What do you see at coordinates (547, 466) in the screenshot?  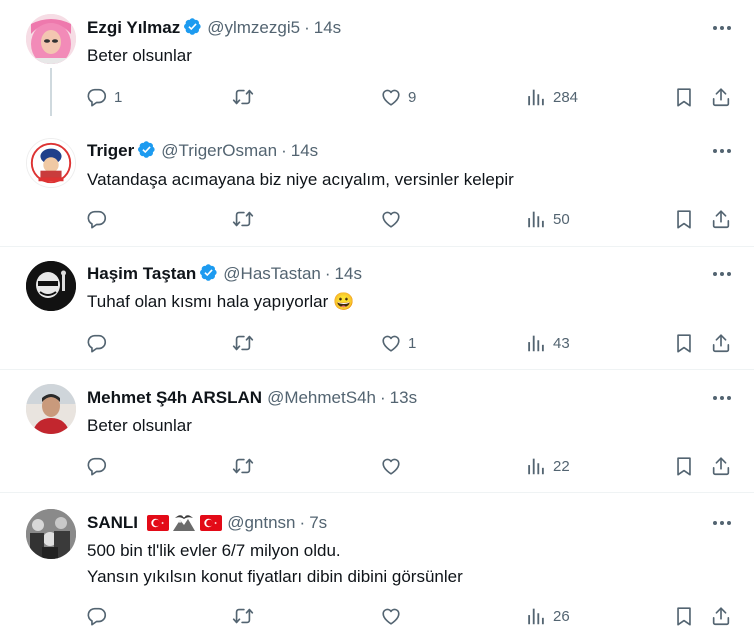 I see `views-button: 22` at bounding box center [547, 466].